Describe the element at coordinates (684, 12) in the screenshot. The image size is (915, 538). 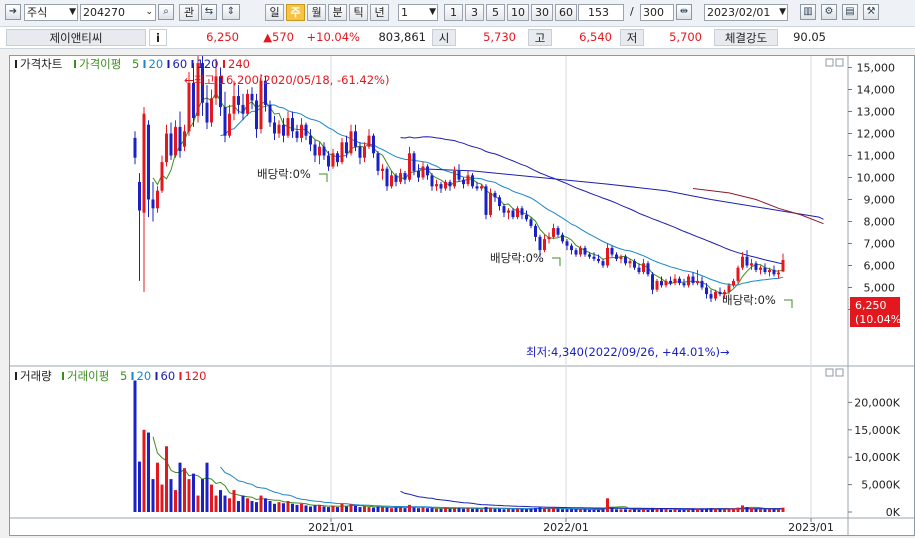
I see `expand-icon: ⇹` at that location.